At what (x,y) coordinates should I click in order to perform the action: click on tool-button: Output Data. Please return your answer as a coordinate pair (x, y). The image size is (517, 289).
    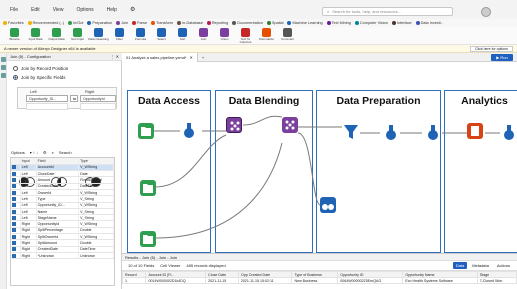
    Looking at the image, I should click on (56, 34).